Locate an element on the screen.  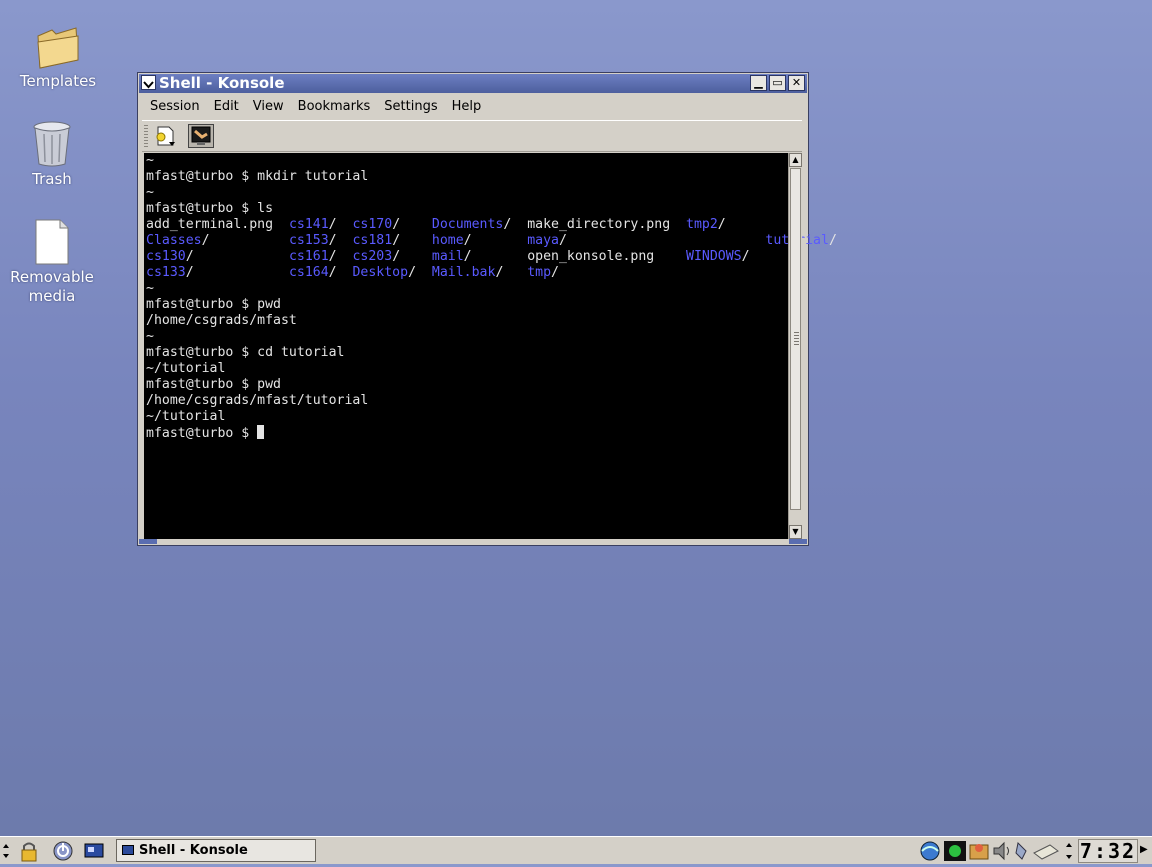
lock-screen-button is located at coordinates (29, 851).